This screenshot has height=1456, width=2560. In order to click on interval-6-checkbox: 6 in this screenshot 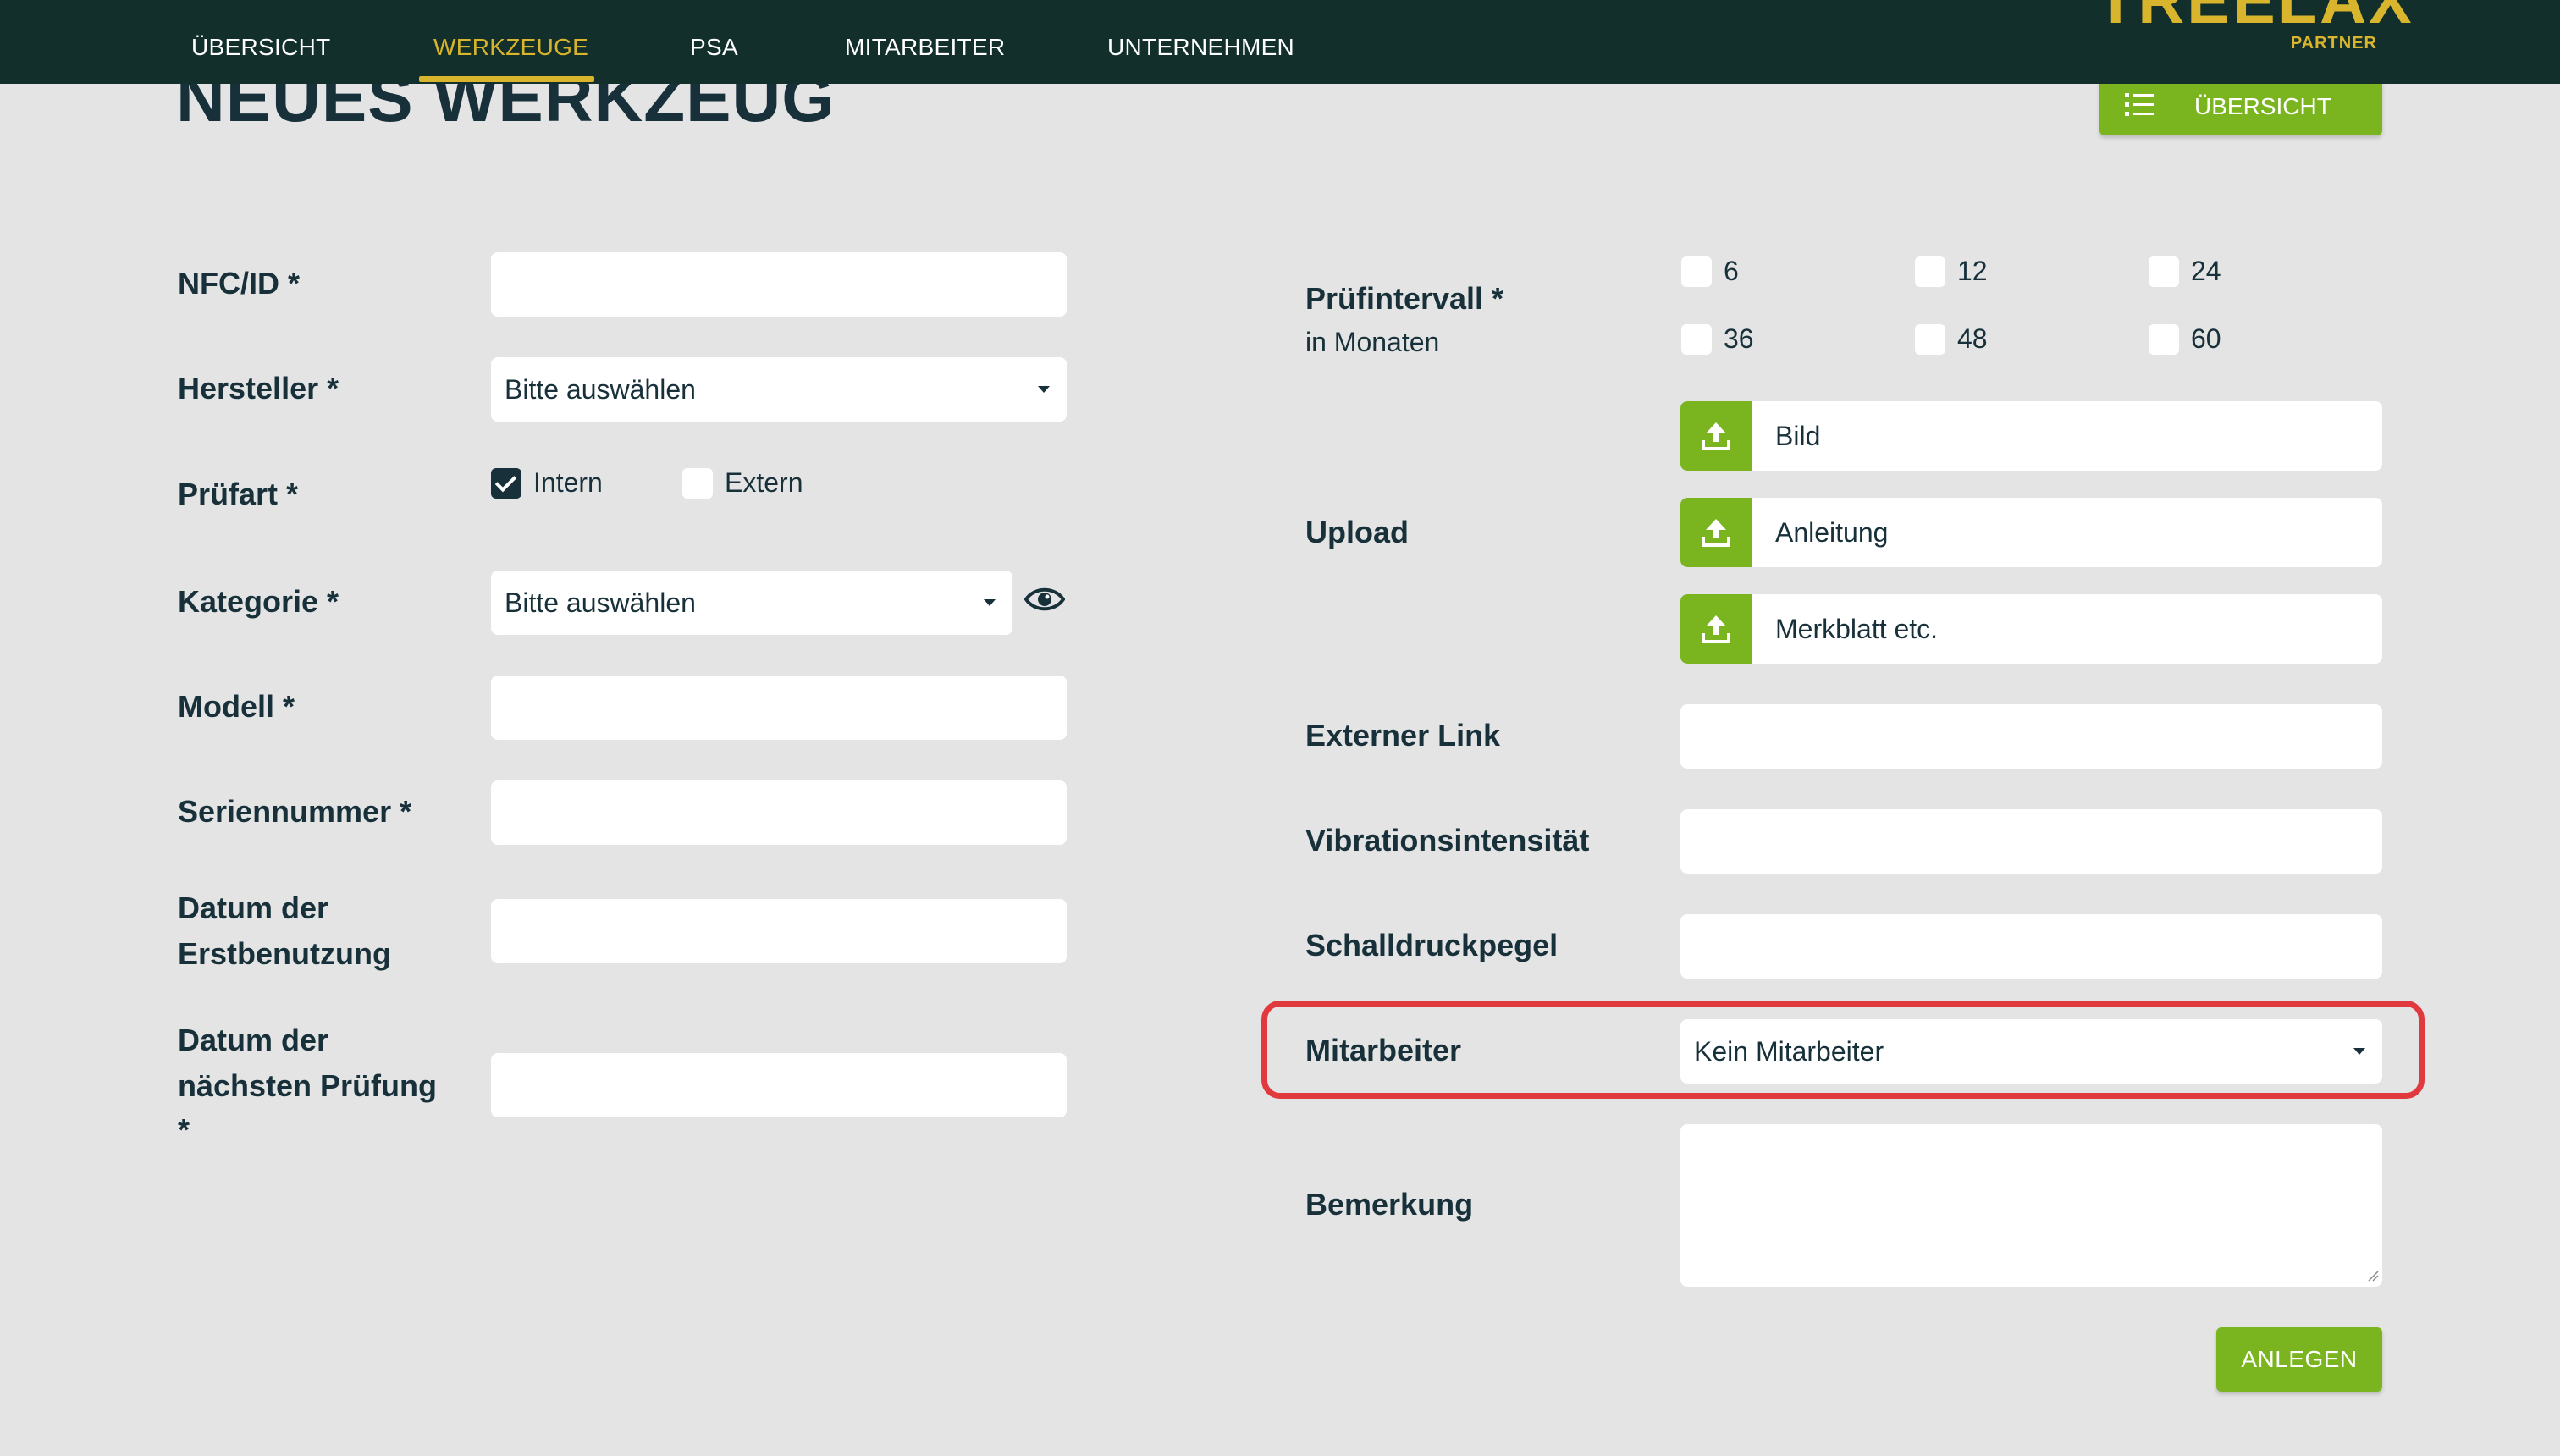, I will do `click(1710, 271)`.